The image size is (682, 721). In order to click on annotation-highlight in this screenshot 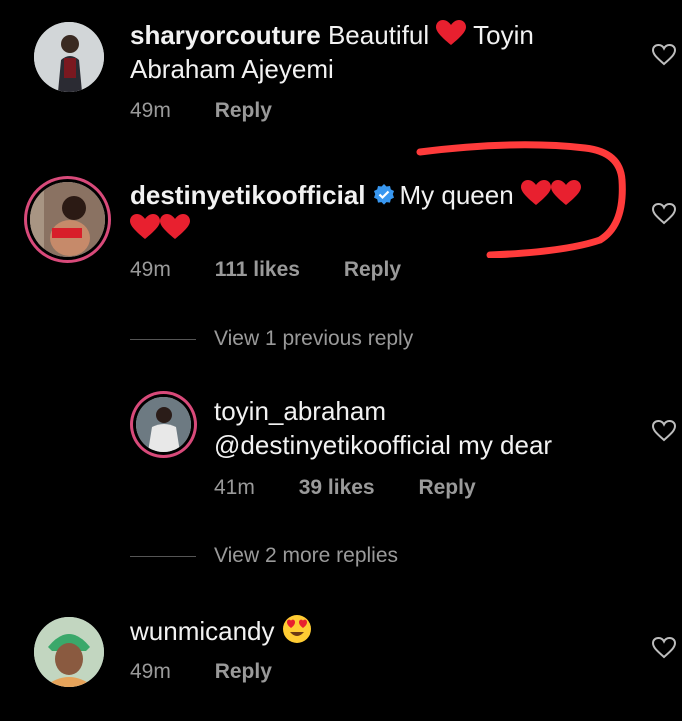, I will do `click(521, 199)`.